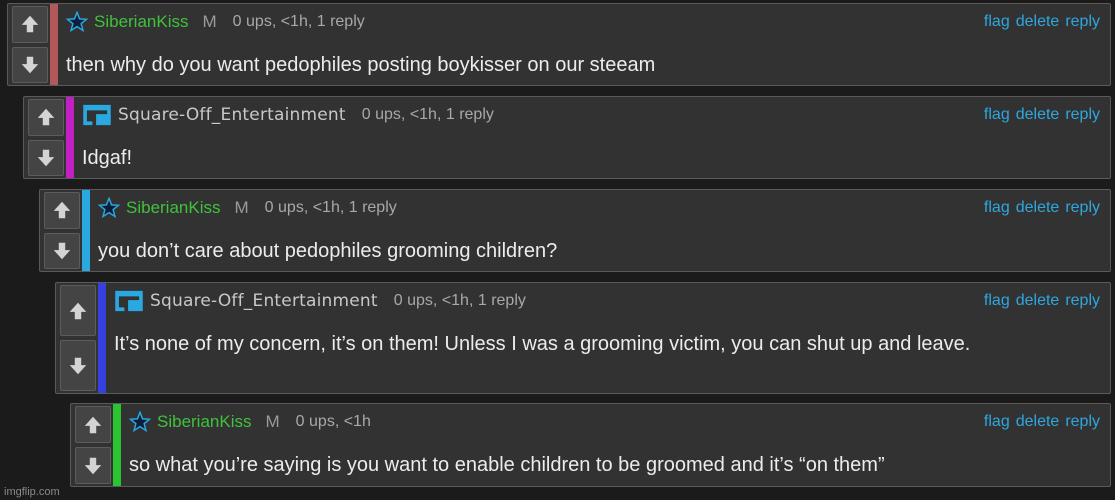 Image resolution: width=1115 pixels, height=500 pixels. What do you see at coordinates (32, 492) in the screenshot?
I see `watermark: imgflip.com` at bounding box center [32, 492].